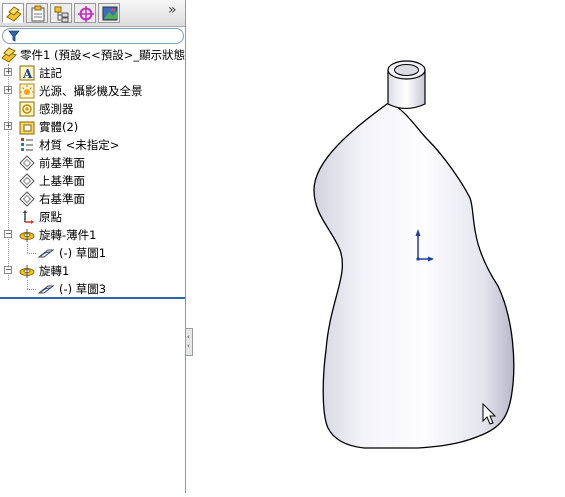 Image resolution: width=565 pixels, height=497 pixels. Describe the element at coordinates (56, 109) in the screenshot. I see `tree-item-label: 感測器` at that location.